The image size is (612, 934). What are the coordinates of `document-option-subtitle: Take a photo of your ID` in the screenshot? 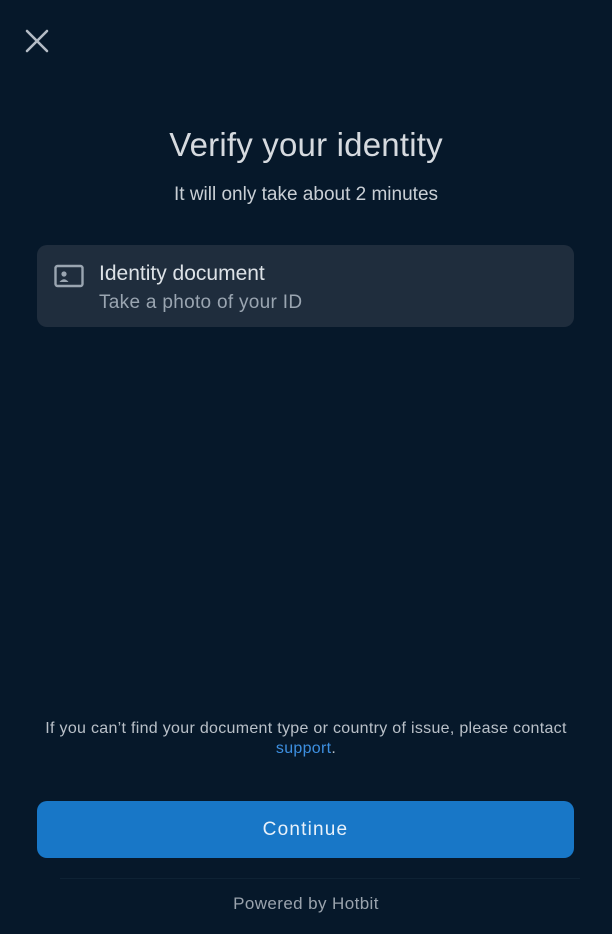 It's located at (201, 302).